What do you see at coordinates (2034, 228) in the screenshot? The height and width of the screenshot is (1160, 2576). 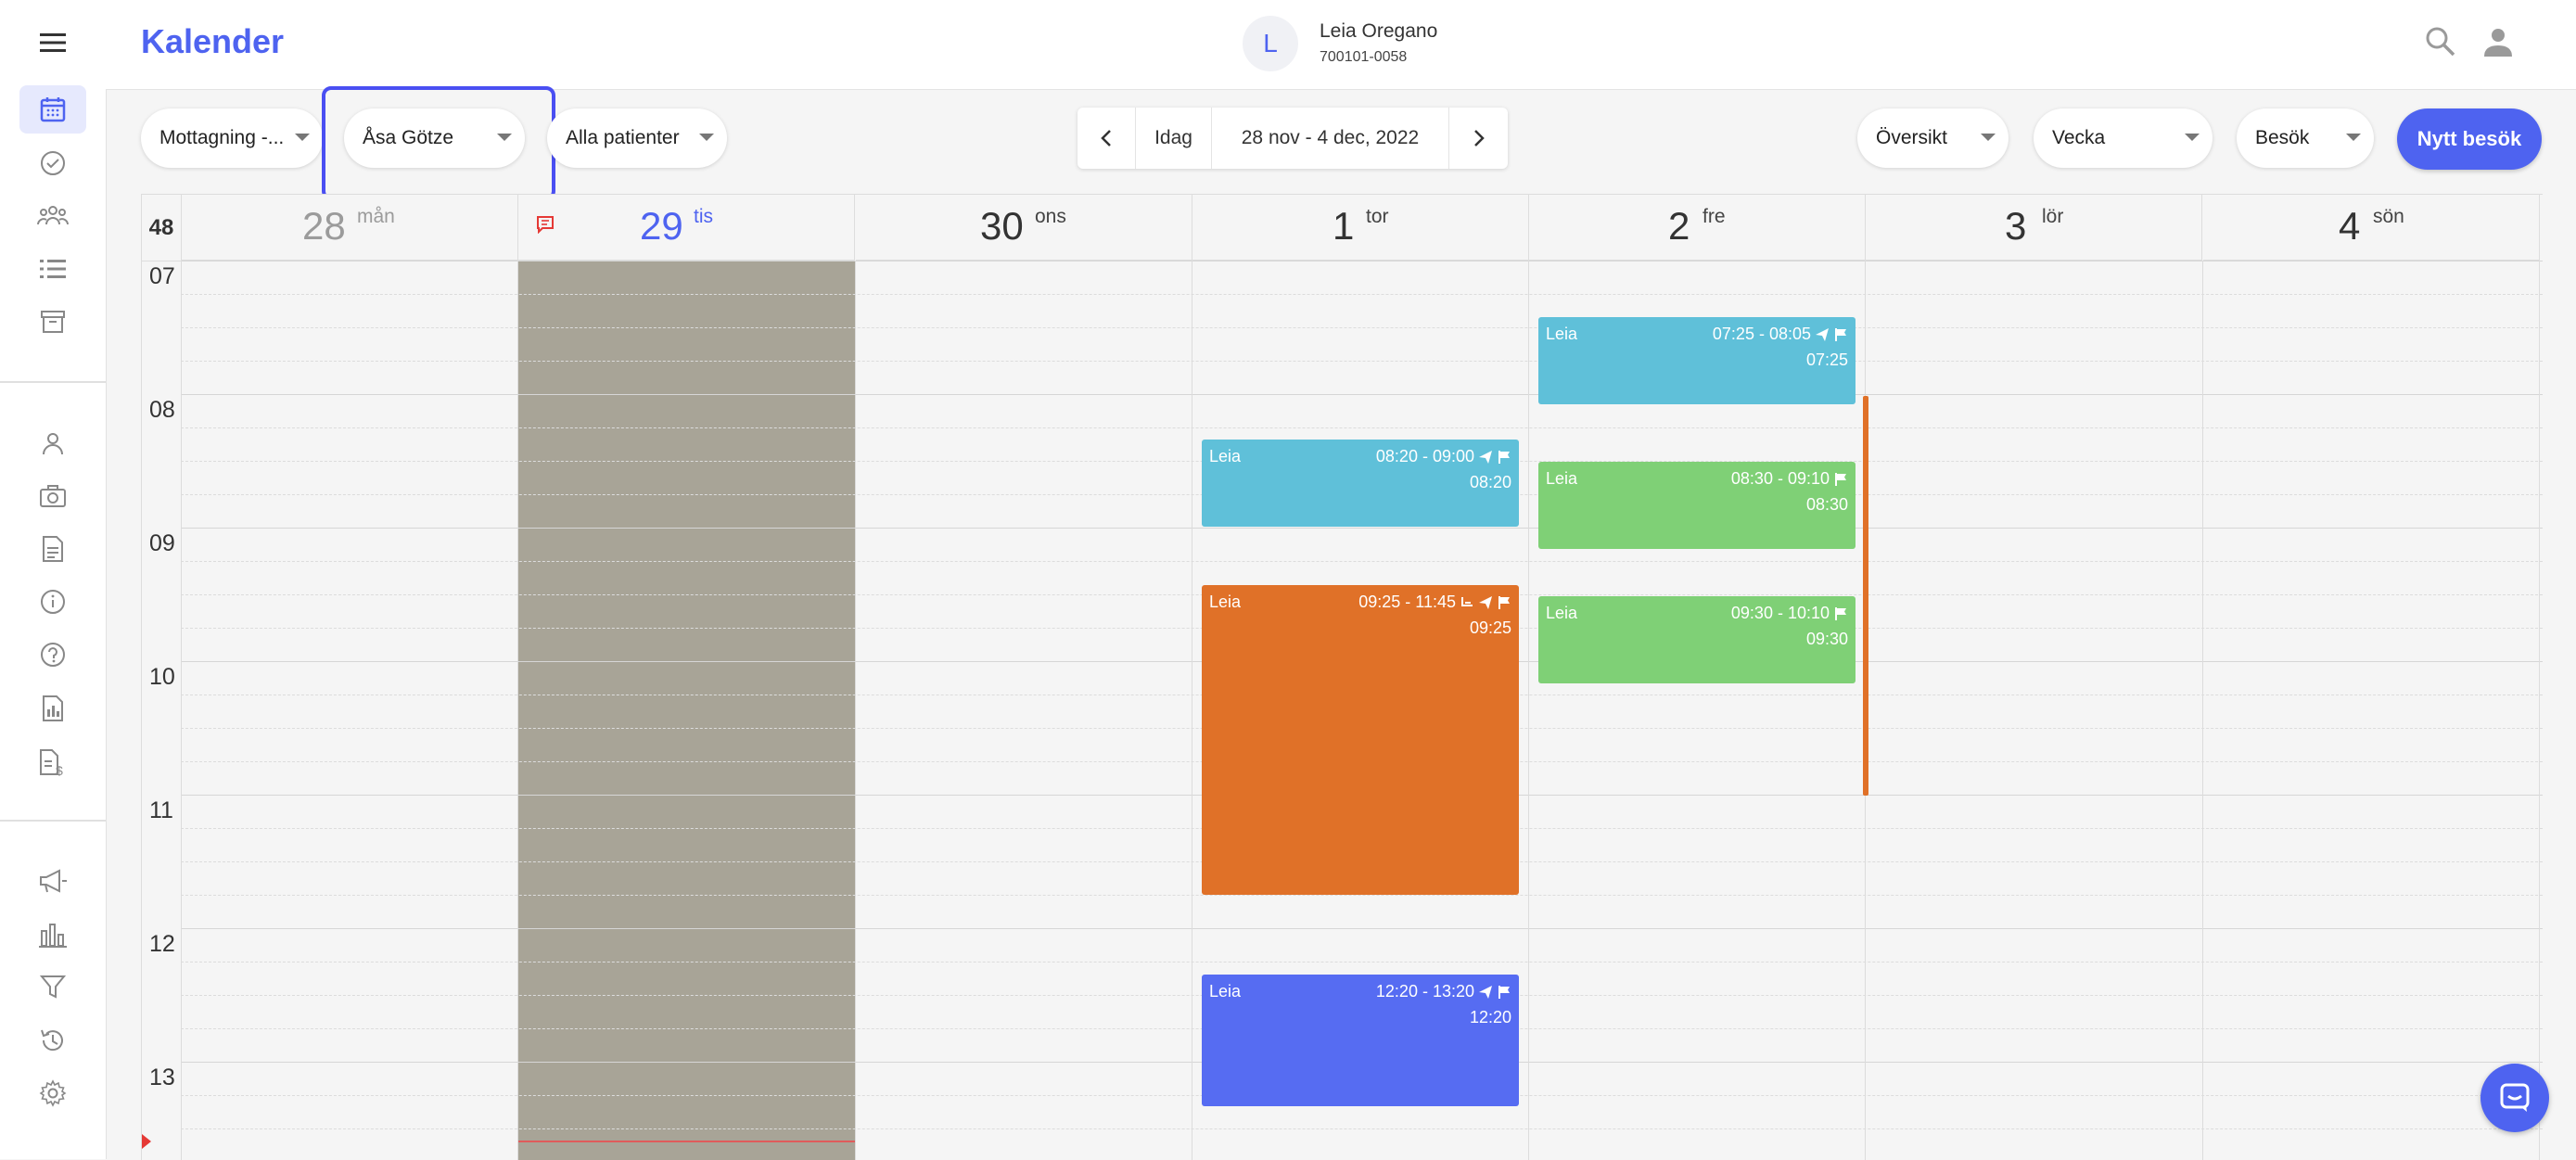 I see `day-header: 3 lör` at bounding box center [2034, 228].